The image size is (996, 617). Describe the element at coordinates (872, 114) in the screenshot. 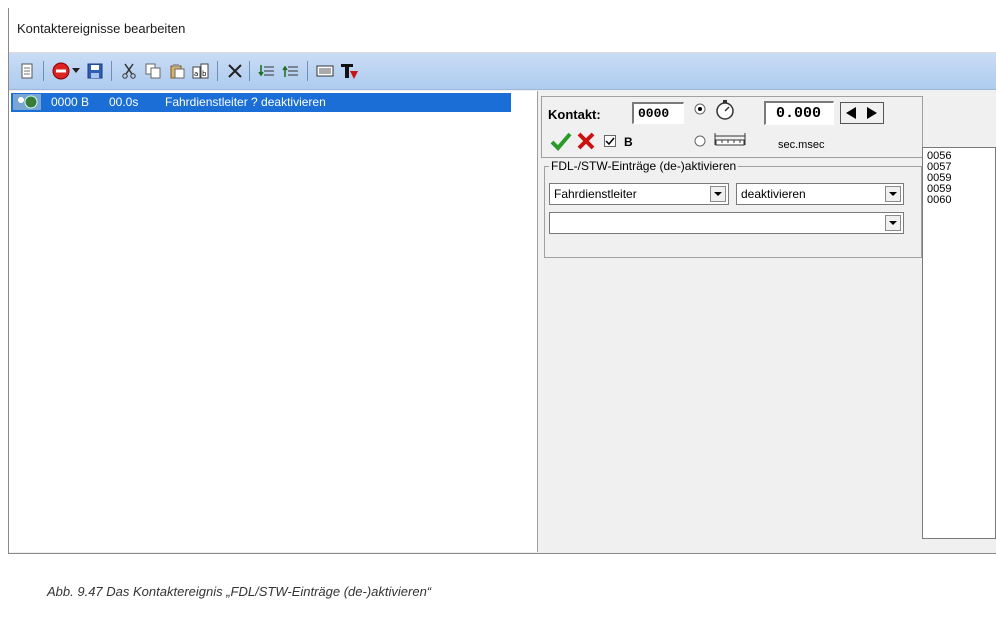

I see `increase-arrow-icon` at that location.